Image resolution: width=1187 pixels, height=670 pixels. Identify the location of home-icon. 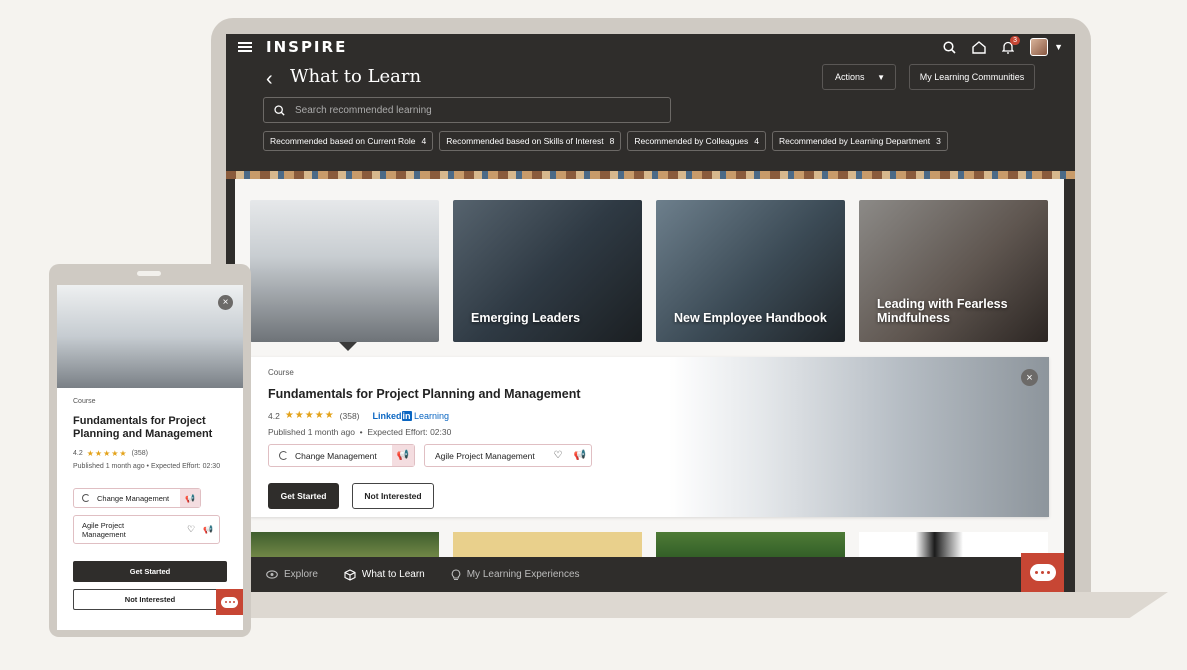
(979, 47).